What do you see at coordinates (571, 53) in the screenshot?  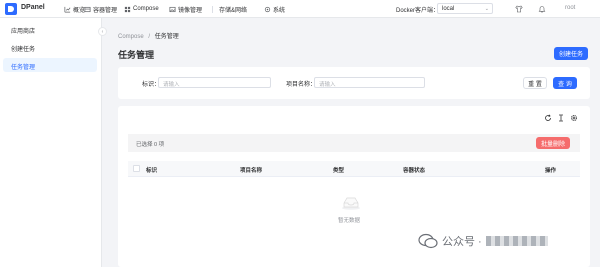 I see `create-task-button: 创建任务` at bounding box center [571, 53].